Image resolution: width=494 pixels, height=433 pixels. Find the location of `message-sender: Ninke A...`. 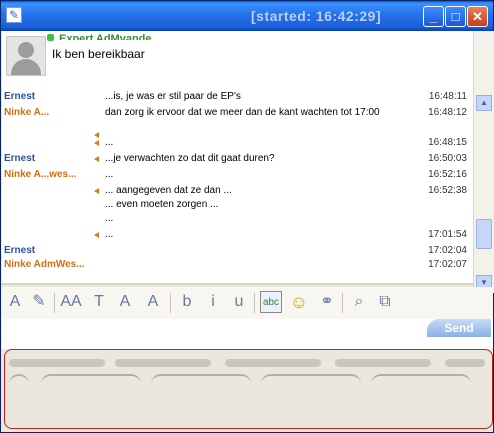

message-sender: Ninke A... is located at coordinates (27, 112).